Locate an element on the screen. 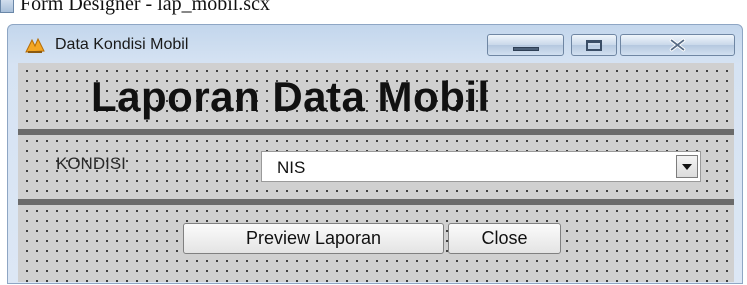 Image resolution: width=747 pixels, height=285 pixels. close-form-button: Close is located at coordinates (504, 238).